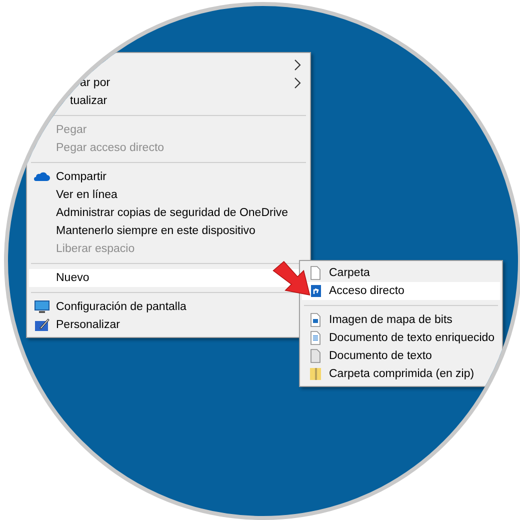 This screenshot has width=520, height=520. Describe the element at coordinates (42, 325) in the screenshot. I see `personalize-icon` at that location.